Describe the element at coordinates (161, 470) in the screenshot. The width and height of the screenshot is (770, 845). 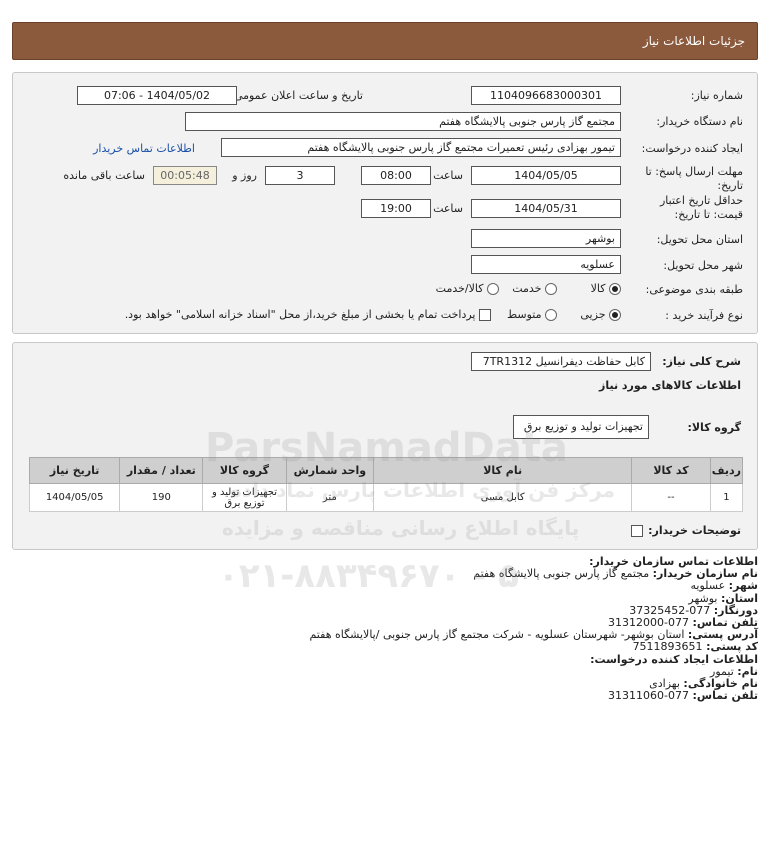
I see `col-qty: تعداد / مقدار` at that location.